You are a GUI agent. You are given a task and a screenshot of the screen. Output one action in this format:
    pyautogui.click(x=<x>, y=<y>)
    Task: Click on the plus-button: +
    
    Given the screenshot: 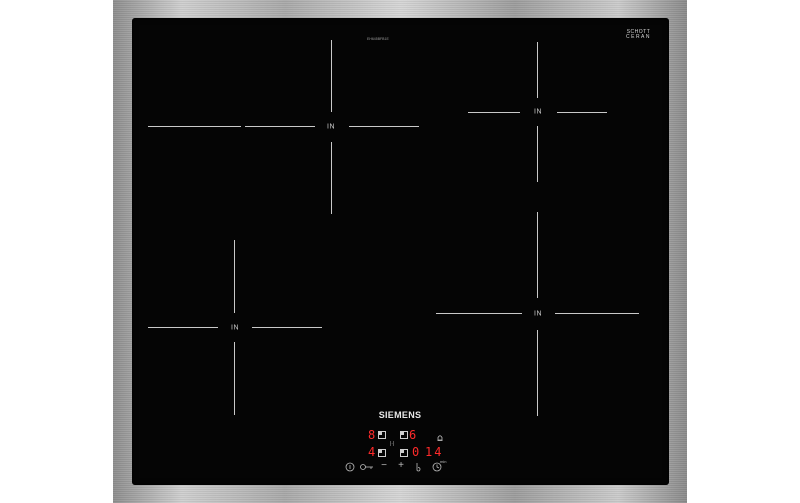 What is the action you would take?
    pyautogui.click(x=401, y=465)
    